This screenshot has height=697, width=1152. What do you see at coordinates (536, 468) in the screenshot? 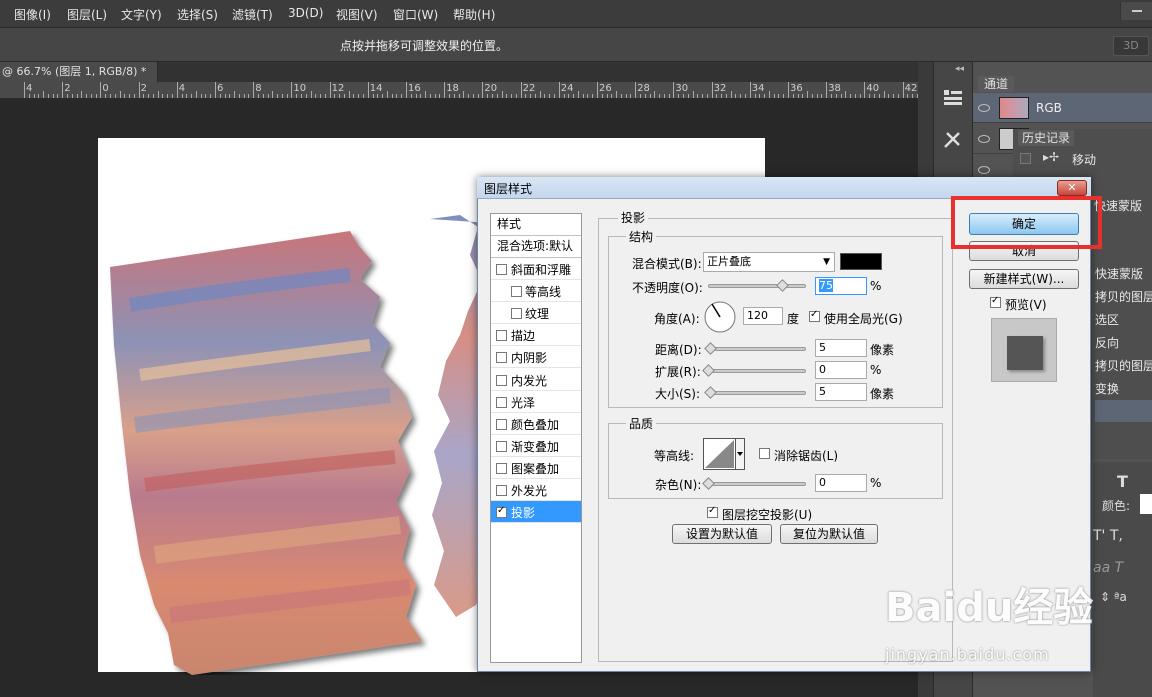
I see `style-item: 图案叠加` at bounding box center [536, 468].